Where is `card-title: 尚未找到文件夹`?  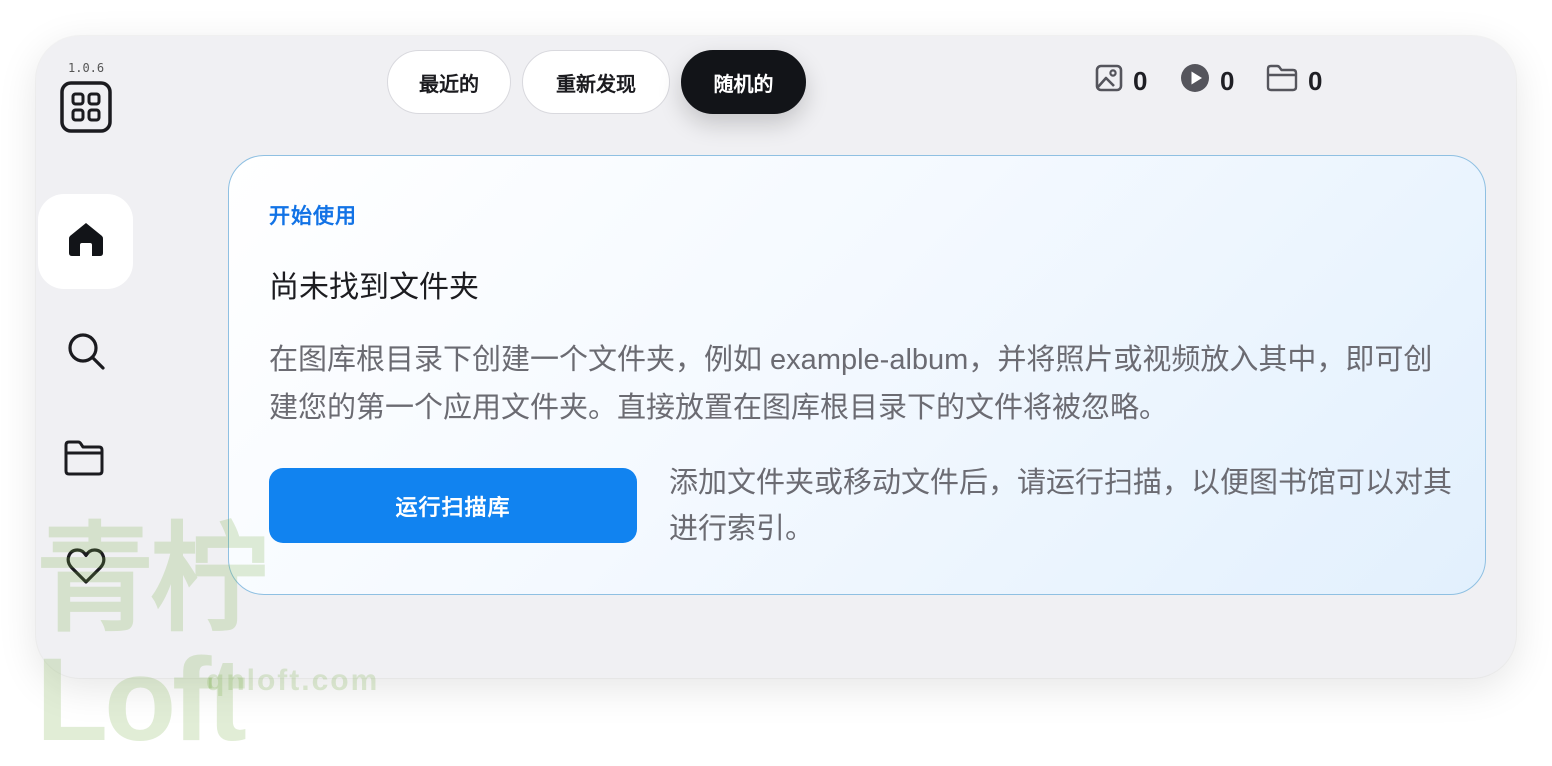 card-title: 尚未找到文件夹 is located at coordinates (374, 287).